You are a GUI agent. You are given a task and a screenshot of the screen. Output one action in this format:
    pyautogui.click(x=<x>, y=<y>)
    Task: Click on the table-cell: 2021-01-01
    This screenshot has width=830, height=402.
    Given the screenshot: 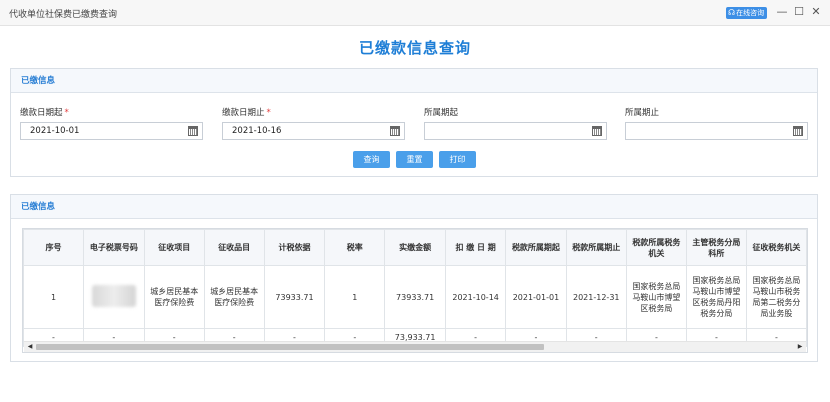 What is the action you would take?
    pyautogui.click(x=536, y=297)
    